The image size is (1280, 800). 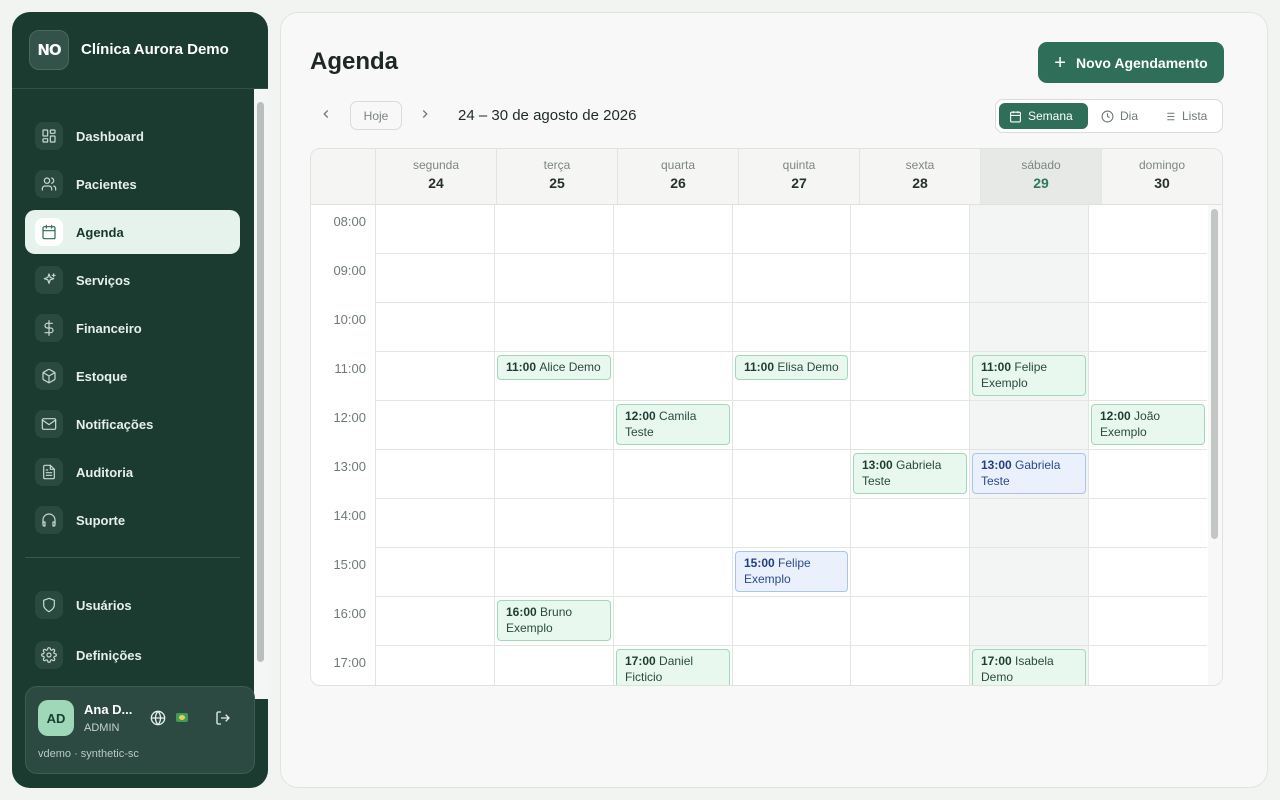 What do you see at coordinates (56, 718) in the screenshot?
I see `avatar: AD` at bounding box center [56, 718].